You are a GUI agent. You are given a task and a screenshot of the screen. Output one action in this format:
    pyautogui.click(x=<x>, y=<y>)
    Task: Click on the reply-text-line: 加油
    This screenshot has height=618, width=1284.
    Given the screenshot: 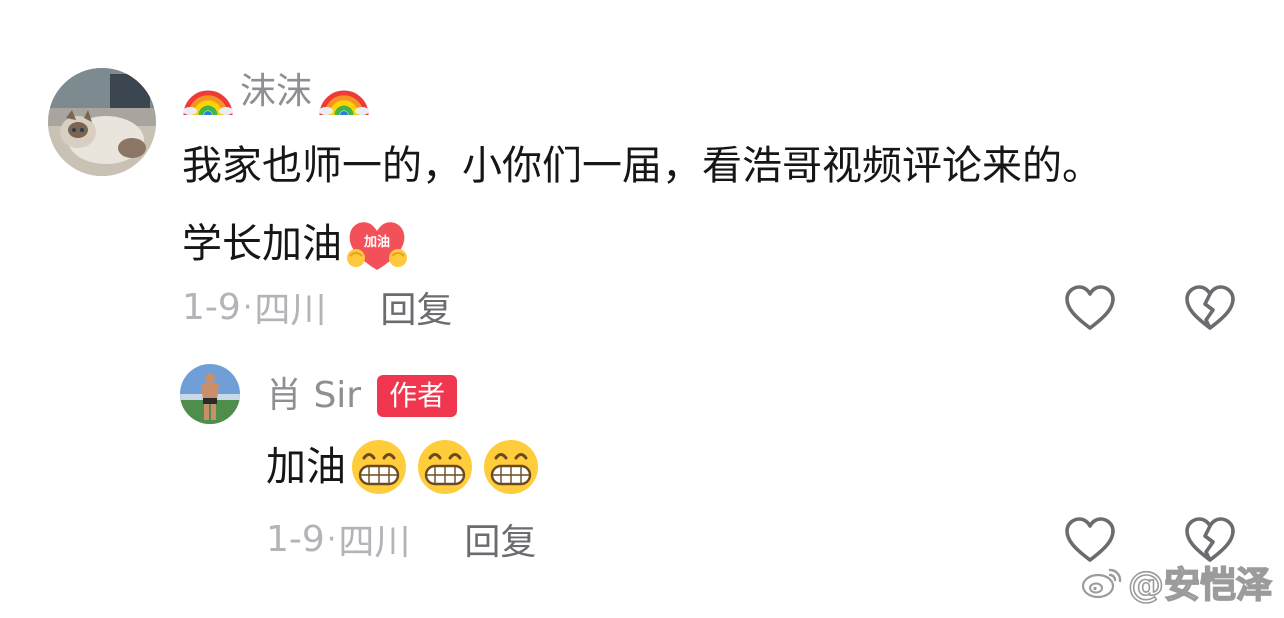 What is the action you would take?
    pyautogui.click(x=306, y=467)
    